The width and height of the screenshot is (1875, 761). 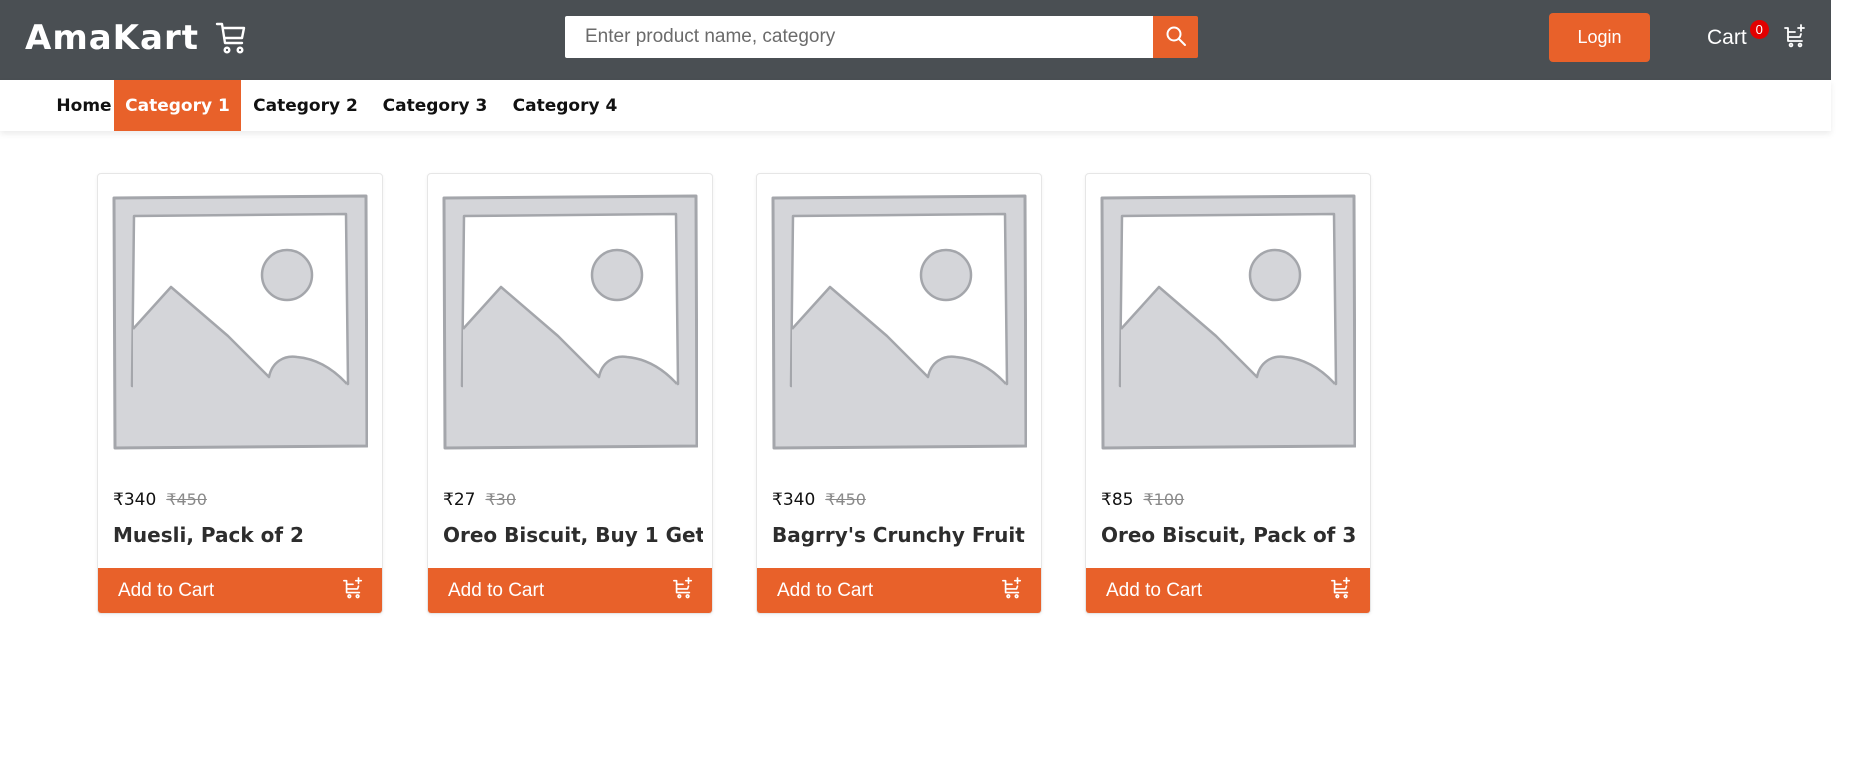 What do you see at coordinates (500, 499) in the screenshot?
I see `product-old-price: ₹30` at bounding box center [500, 499].